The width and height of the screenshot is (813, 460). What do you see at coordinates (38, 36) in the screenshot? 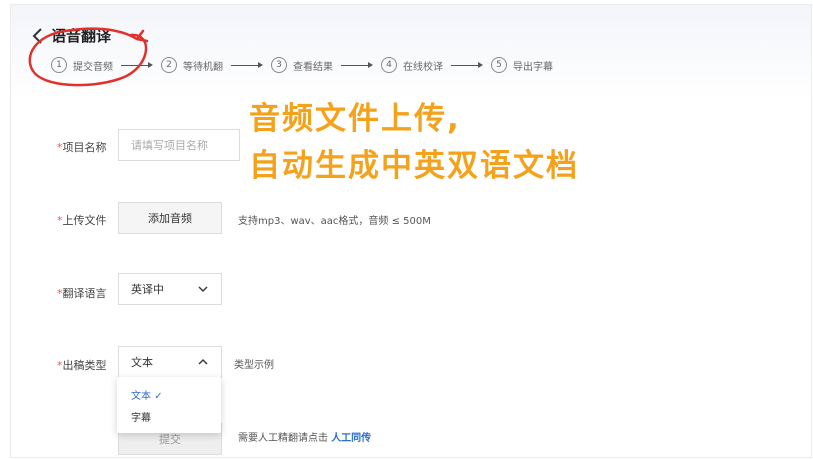
I see `back-arrow-icon` at bounding box center [38, 36].